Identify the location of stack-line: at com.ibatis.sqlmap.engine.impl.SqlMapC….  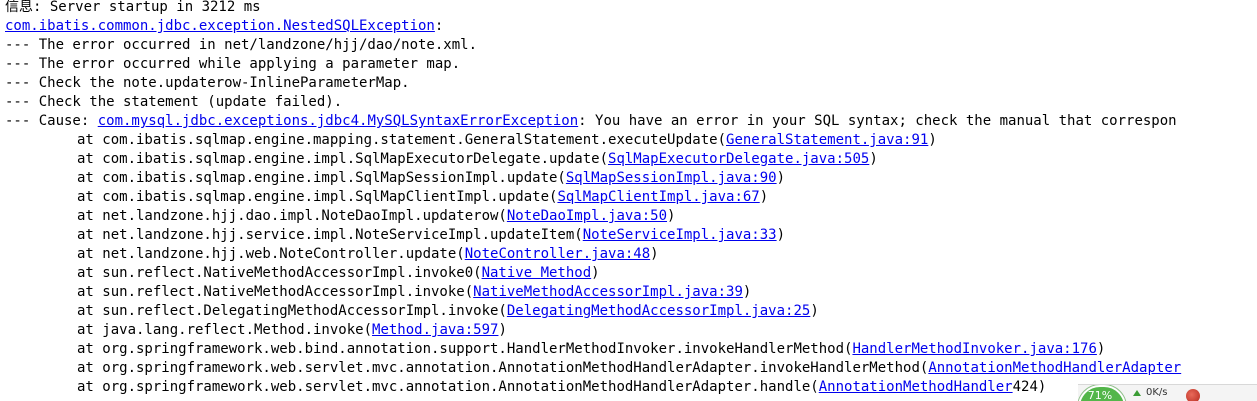
(631, 197).